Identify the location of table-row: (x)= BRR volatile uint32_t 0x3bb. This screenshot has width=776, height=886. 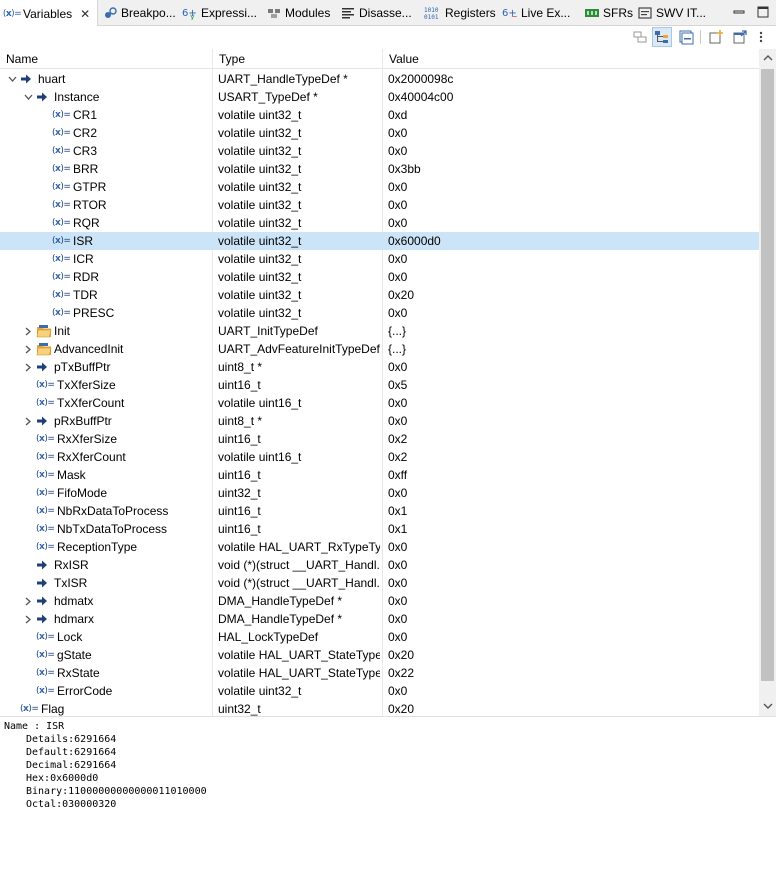
(379, 169).